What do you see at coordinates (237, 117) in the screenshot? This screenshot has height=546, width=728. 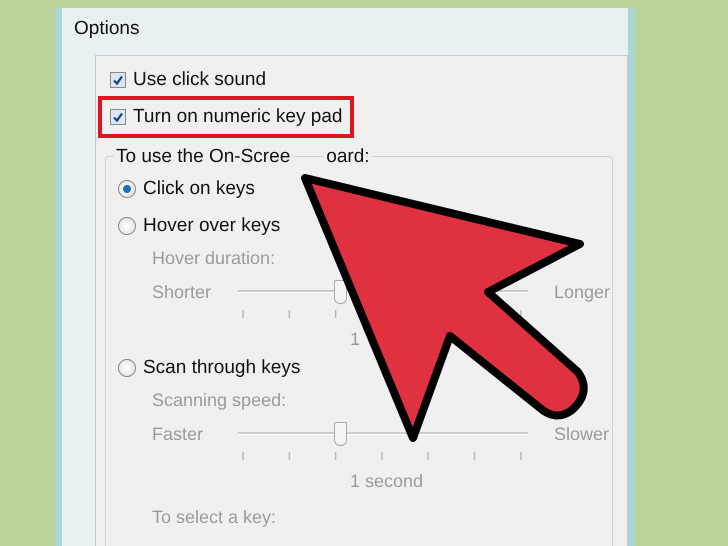 I see `checkbox-label: Turn on numeric key pad` at bounding box center [237, 117].